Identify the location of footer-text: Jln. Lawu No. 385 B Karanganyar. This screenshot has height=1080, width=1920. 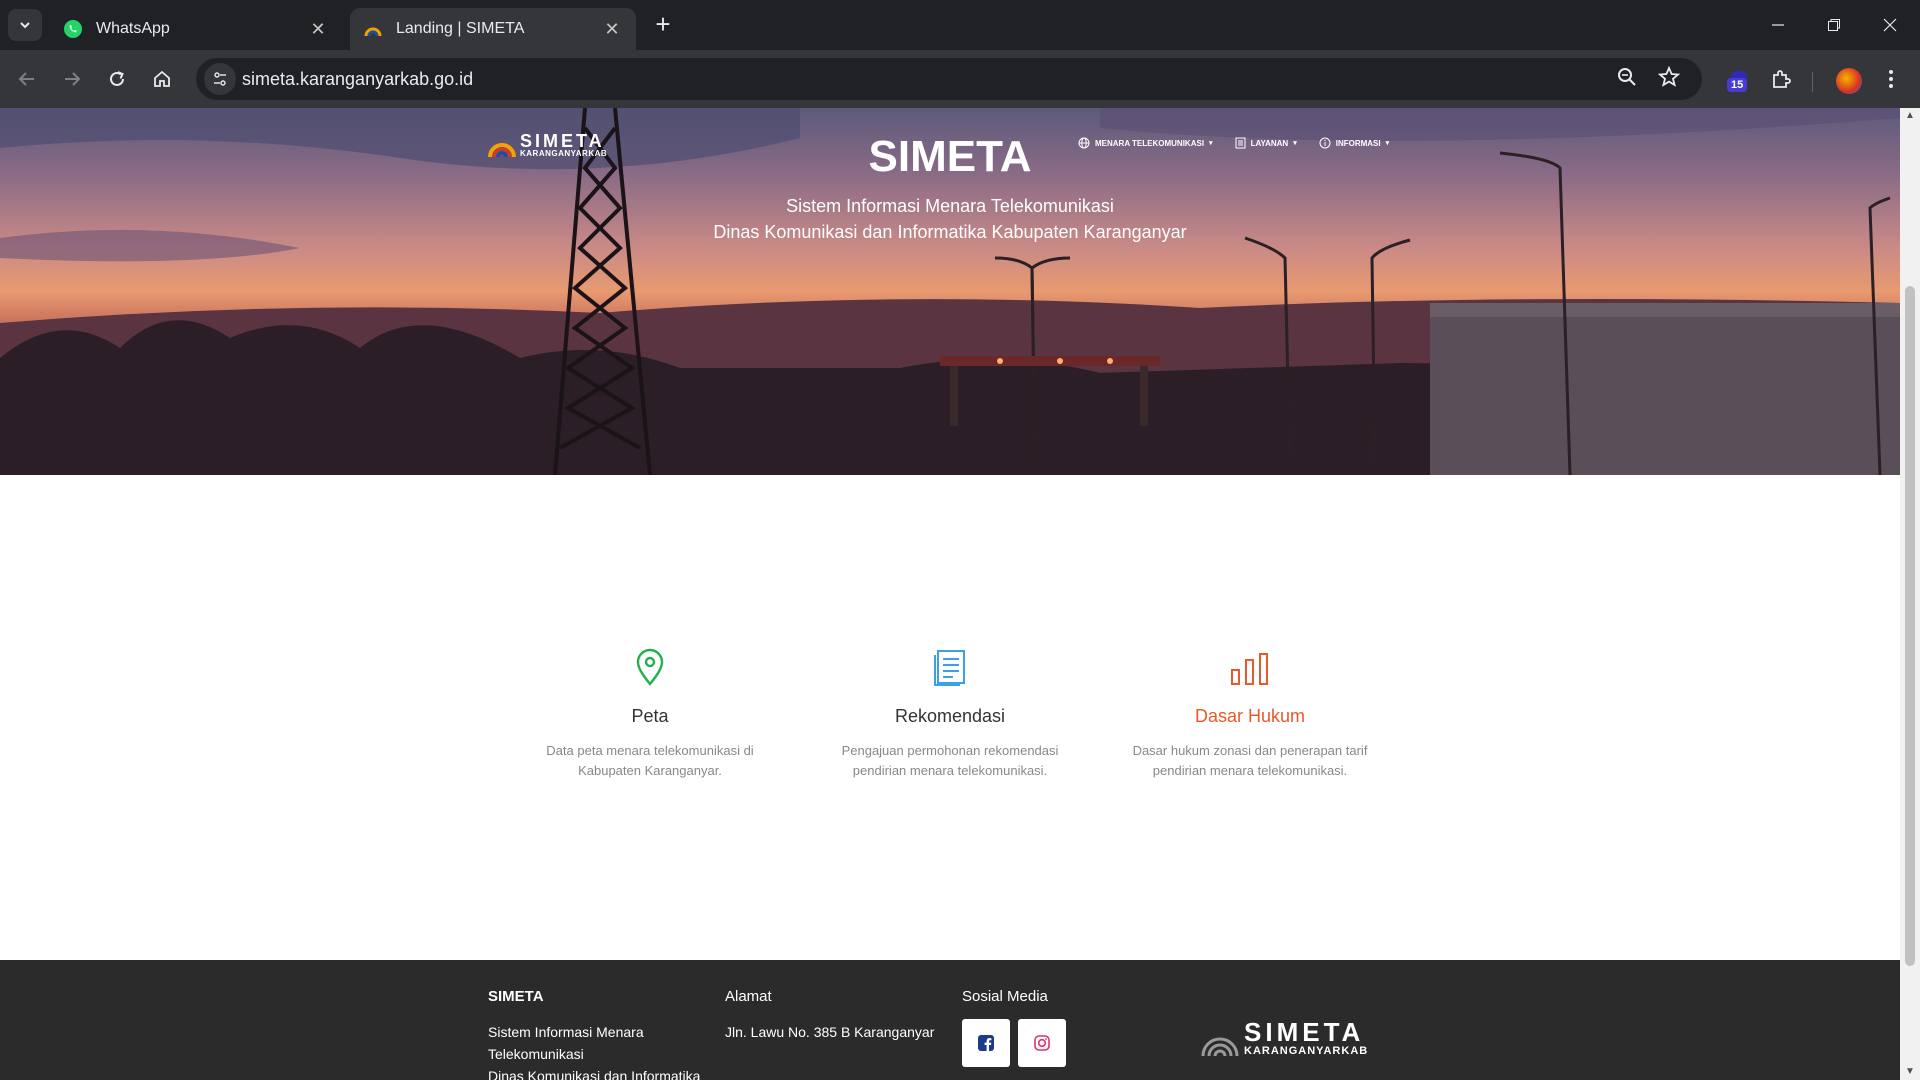
(830, 1032).